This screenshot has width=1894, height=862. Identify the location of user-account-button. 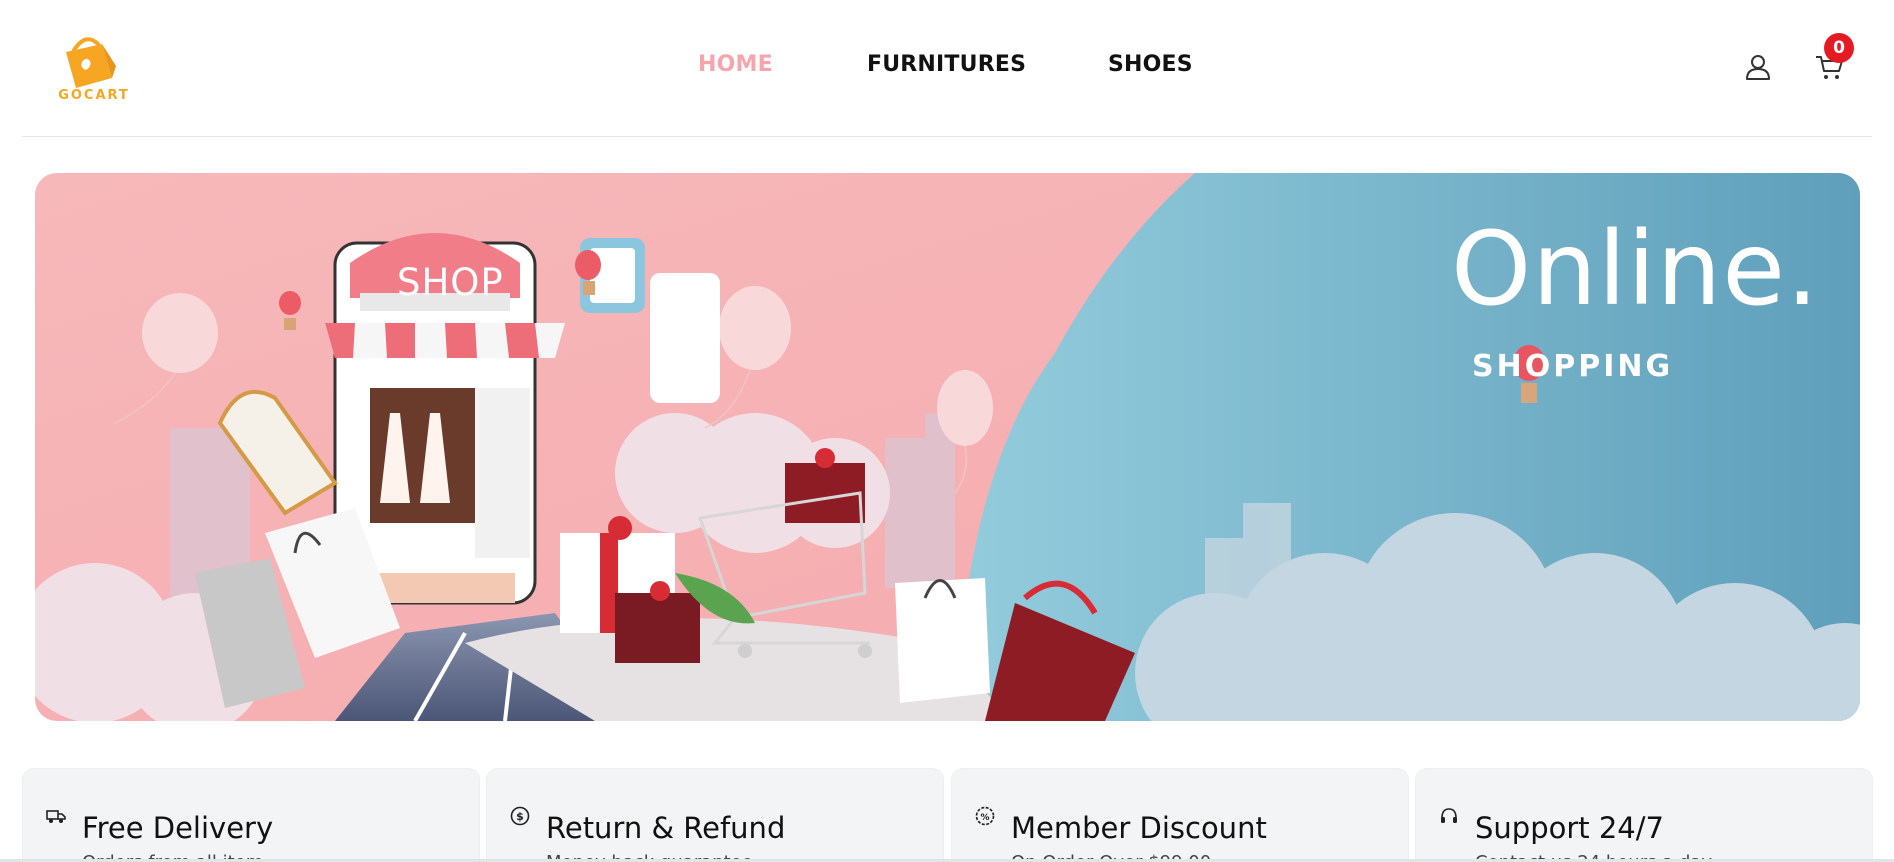
(1758, 69).